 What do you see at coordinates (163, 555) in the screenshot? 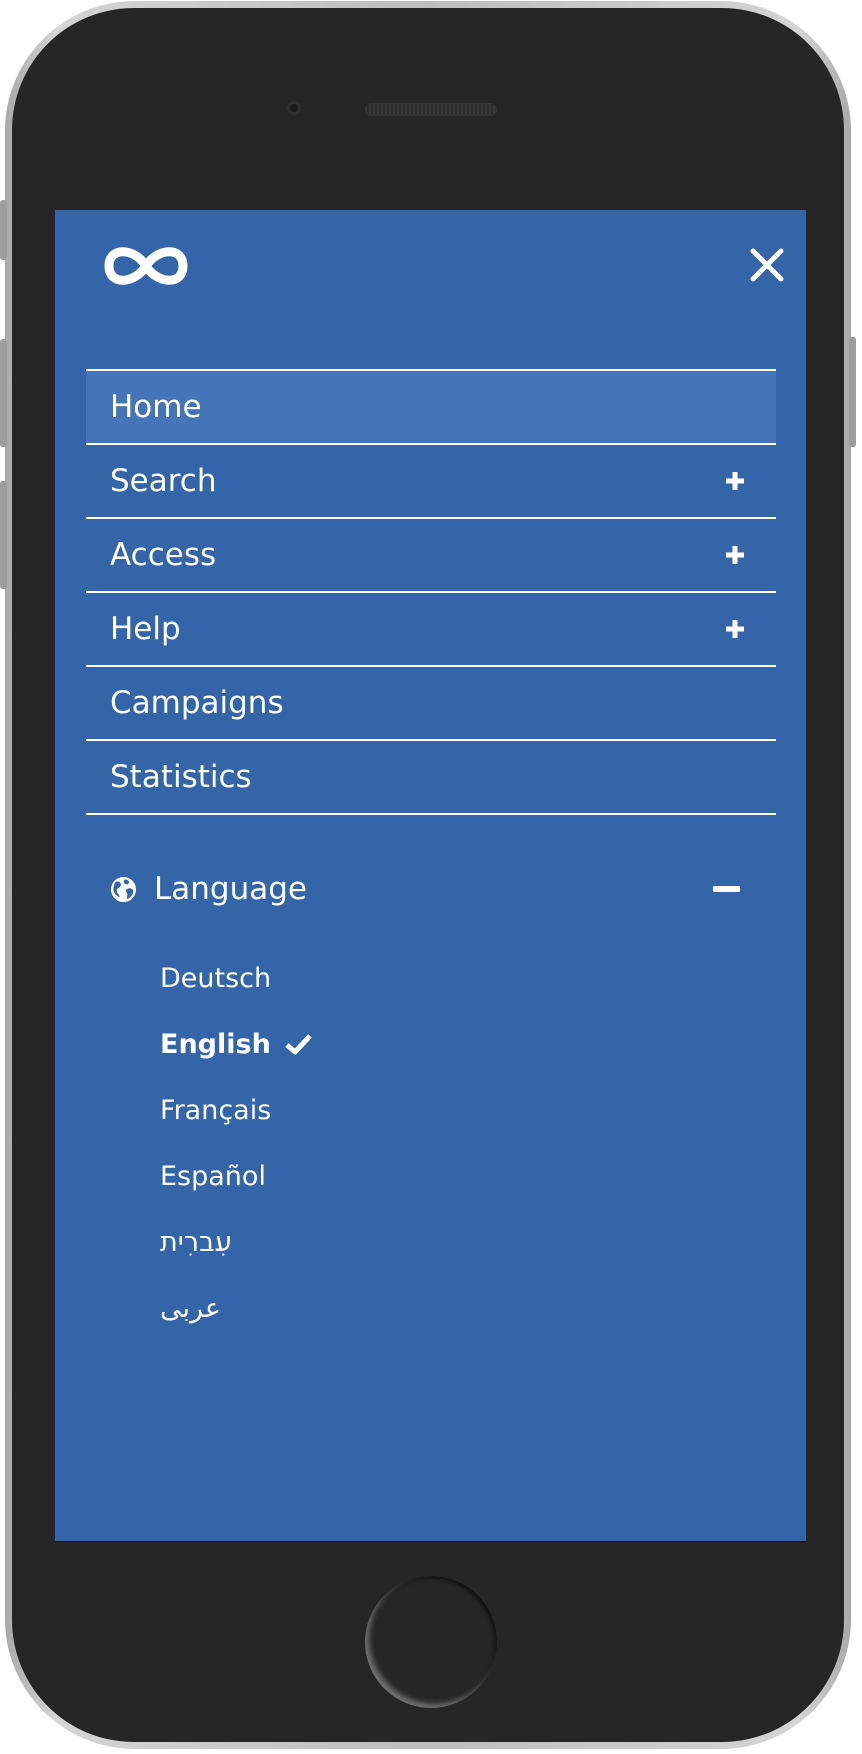
I see `menu-item-label: Access` at bounding box center [163, 555].